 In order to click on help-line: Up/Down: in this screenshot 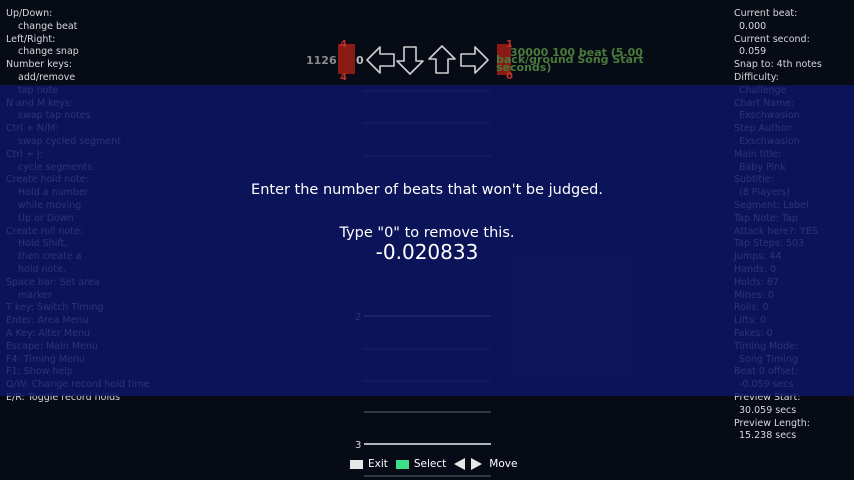, I will do `click(29, 13)`.